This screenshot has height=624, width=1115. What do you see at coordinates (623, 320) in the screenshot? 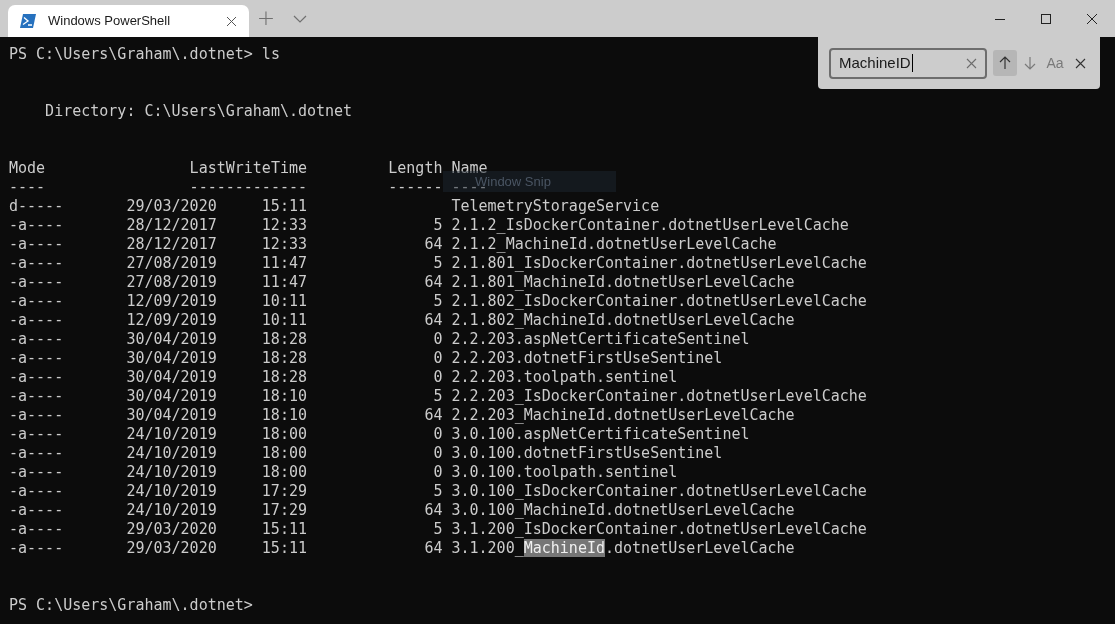
I see `file-name: 2.1.802_MachineId.dotnetUserLevelCache` at bounding box center [623, 320].